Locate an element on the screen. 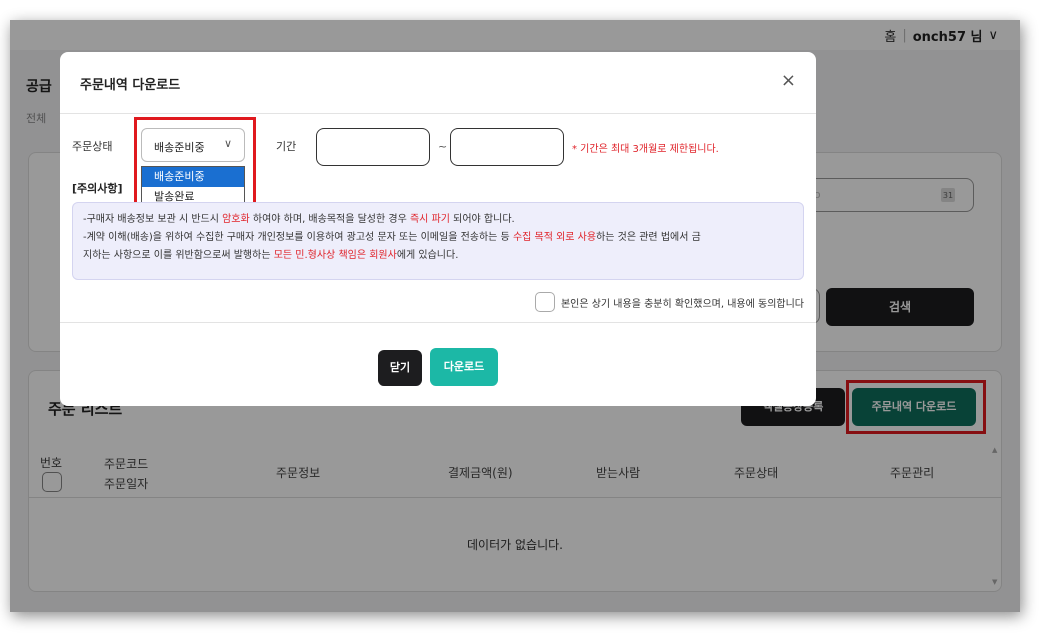  close-button: 닫기 is located at coordinates (400, 368).